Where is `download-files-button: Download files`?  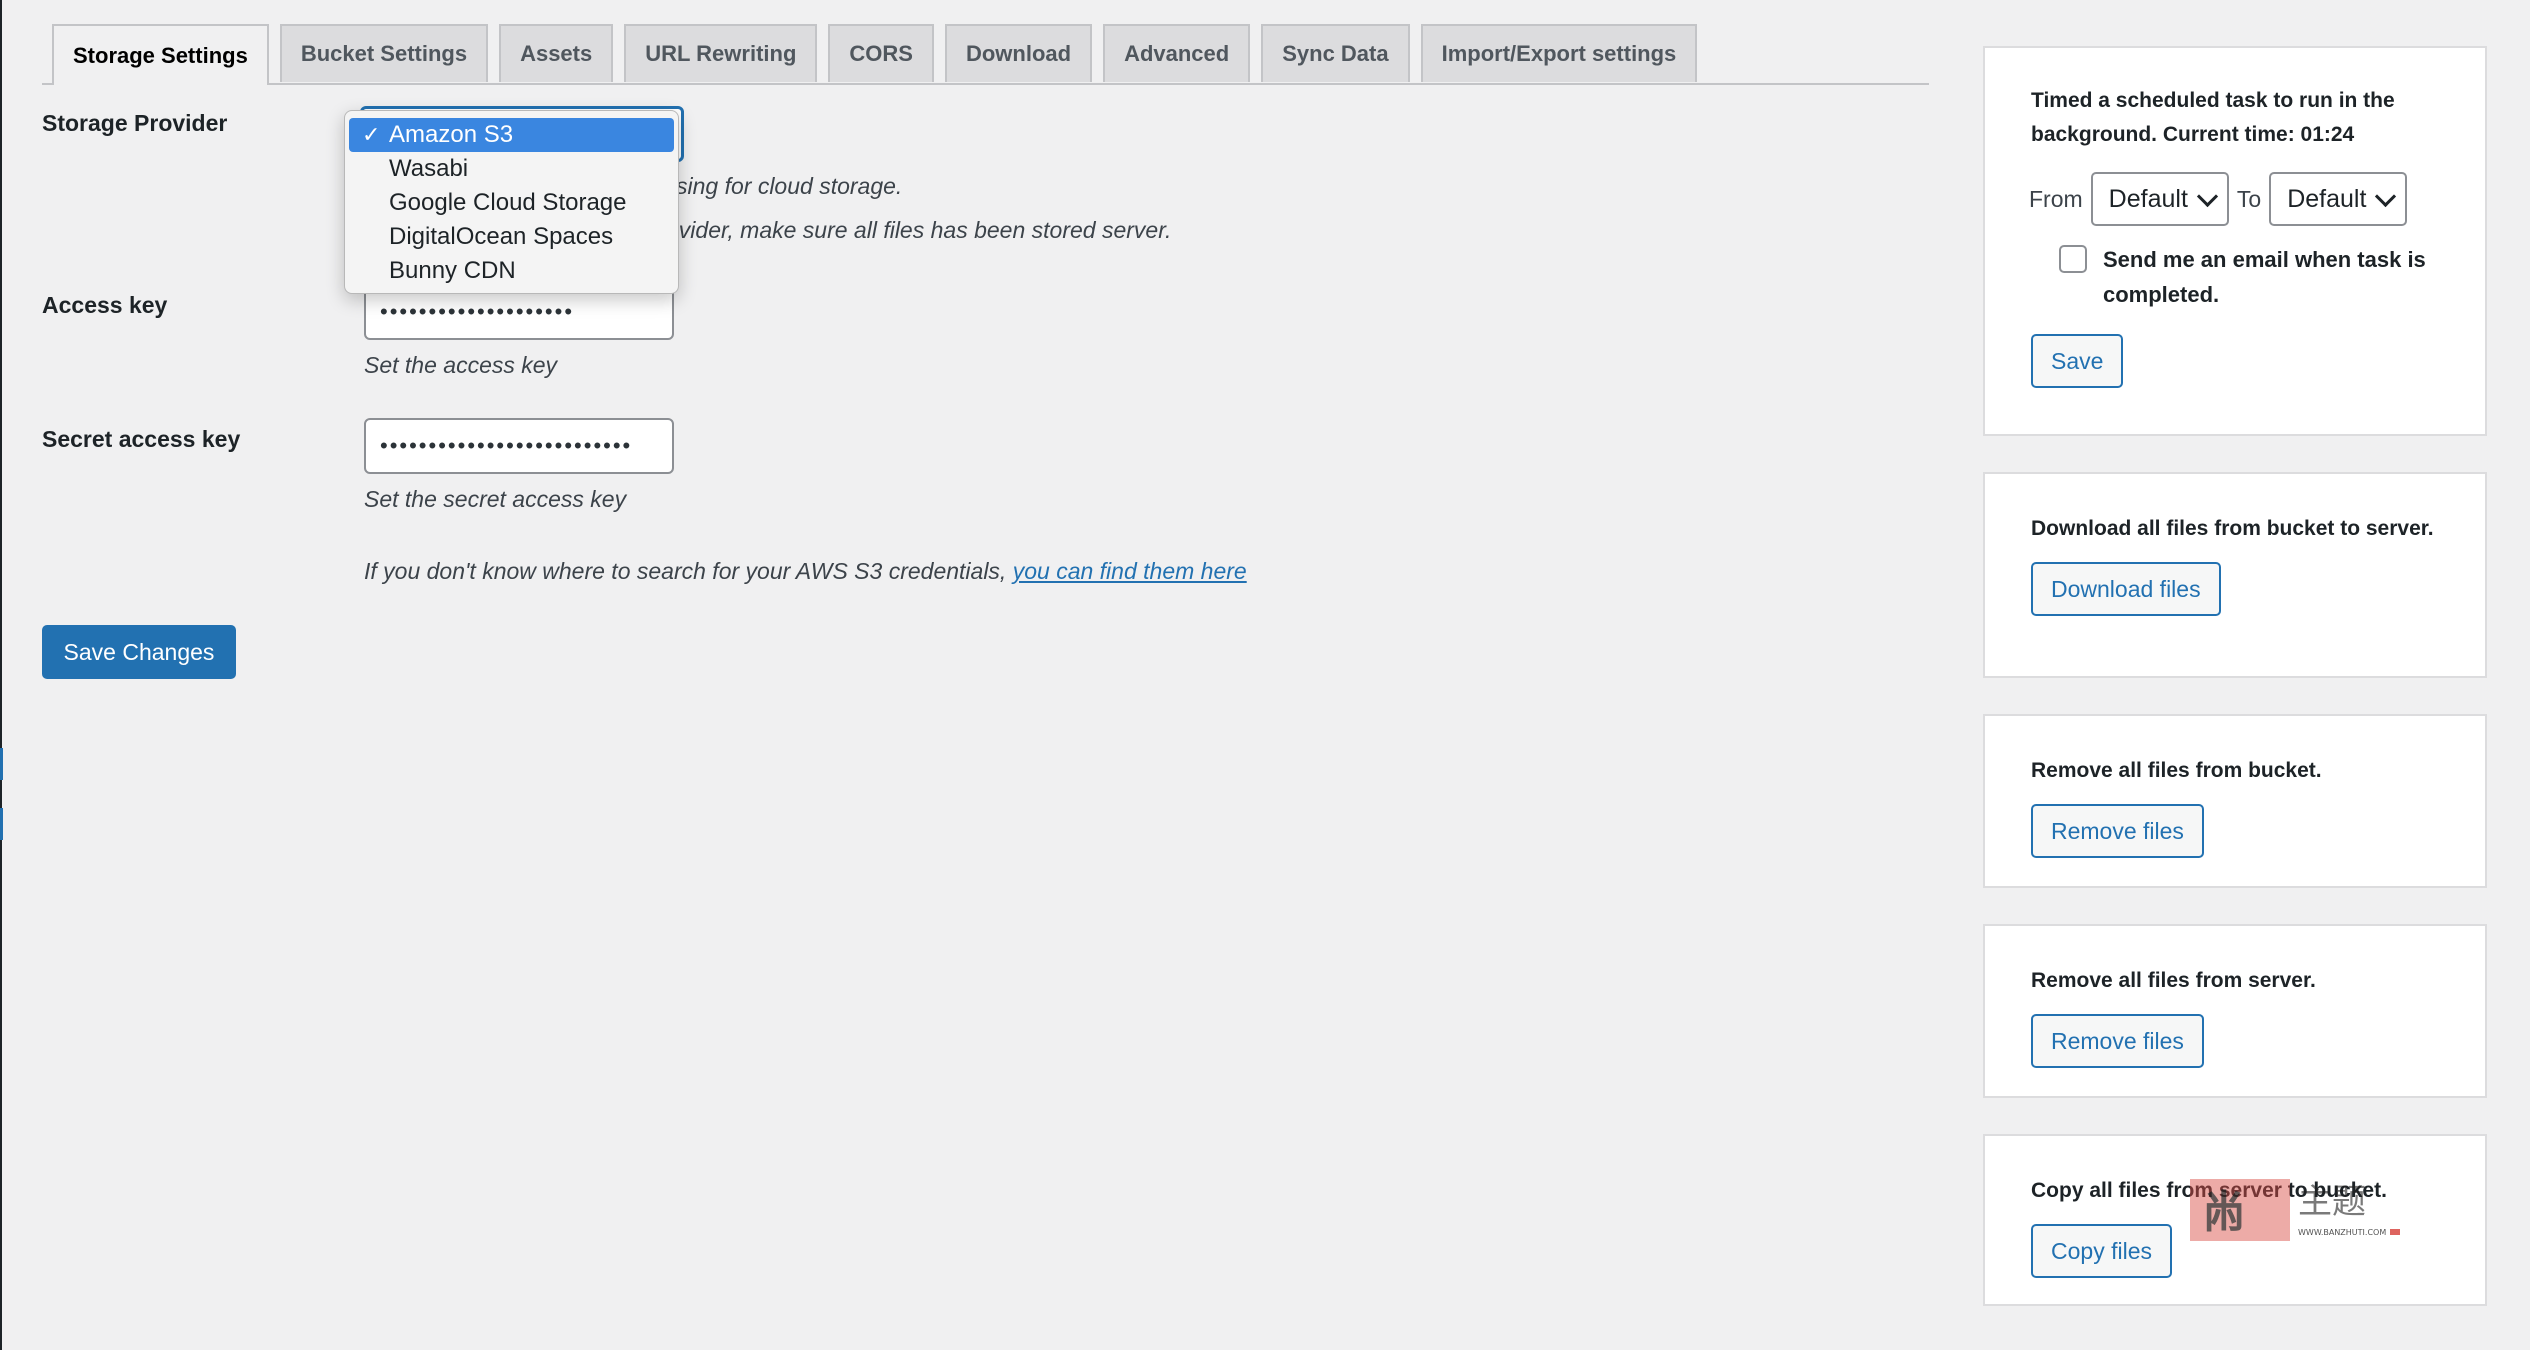
download-files-button: Download files is located at coordinates (2126, 589).